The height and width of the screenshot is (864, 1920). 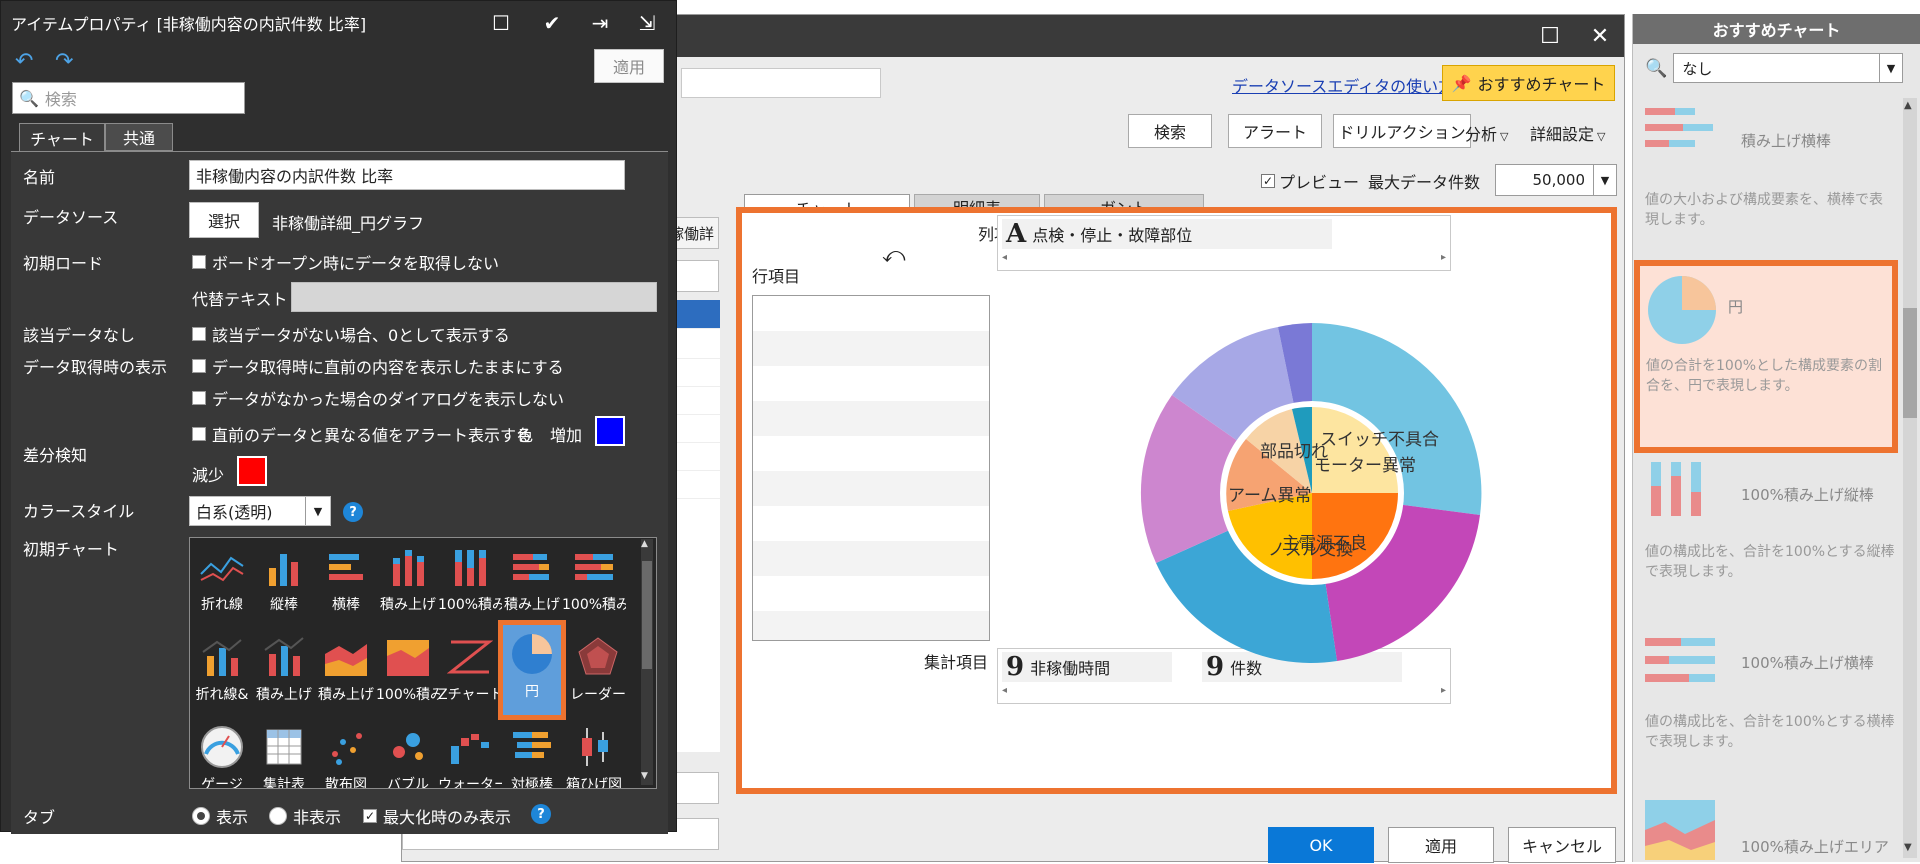 What do you see at coordinates (894, 255) in the screenshot?
I see `swap-axes-icon: ⤺` at bounding box center [894, 255].